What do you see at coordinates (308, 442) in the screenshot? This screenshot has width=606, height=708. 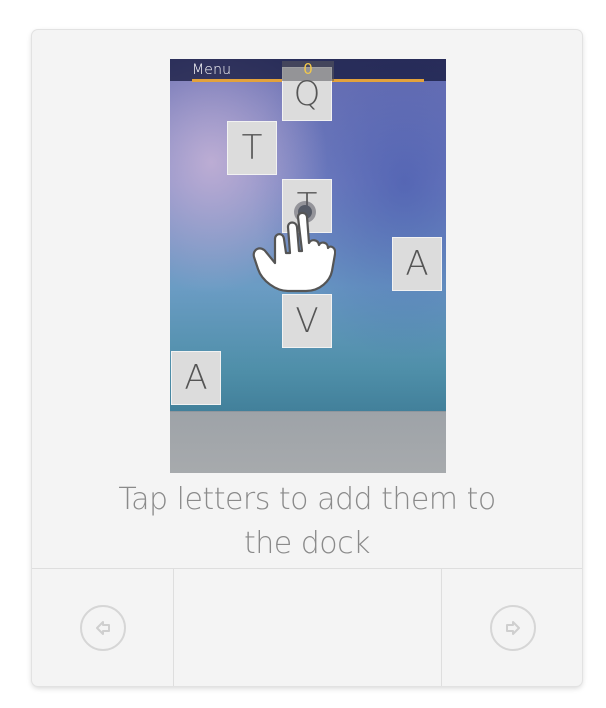 I see `letter-dock` at bounding box center [308, 442].